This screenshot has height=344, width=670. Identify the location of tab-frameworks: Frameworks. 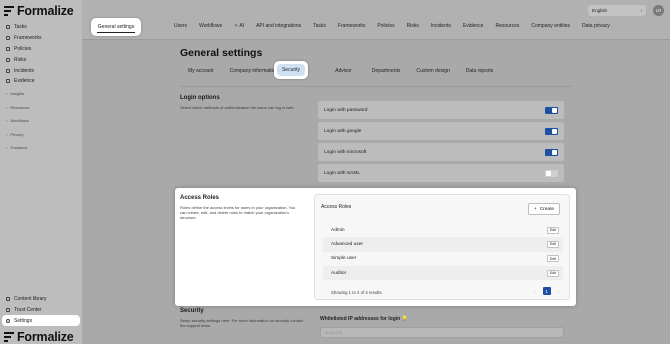
(352, 26).